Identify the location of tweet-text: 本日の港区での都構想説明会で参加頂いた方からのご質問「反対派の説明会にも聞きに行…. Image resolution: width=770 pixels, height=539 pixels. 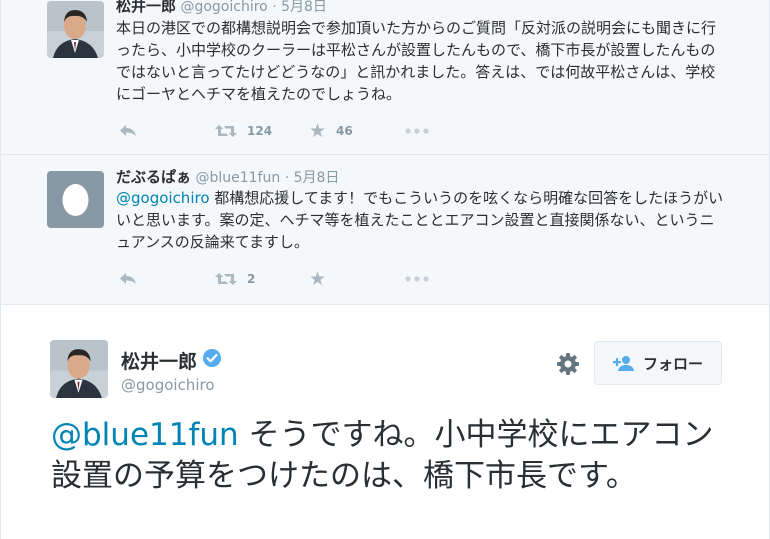
(416, 61).